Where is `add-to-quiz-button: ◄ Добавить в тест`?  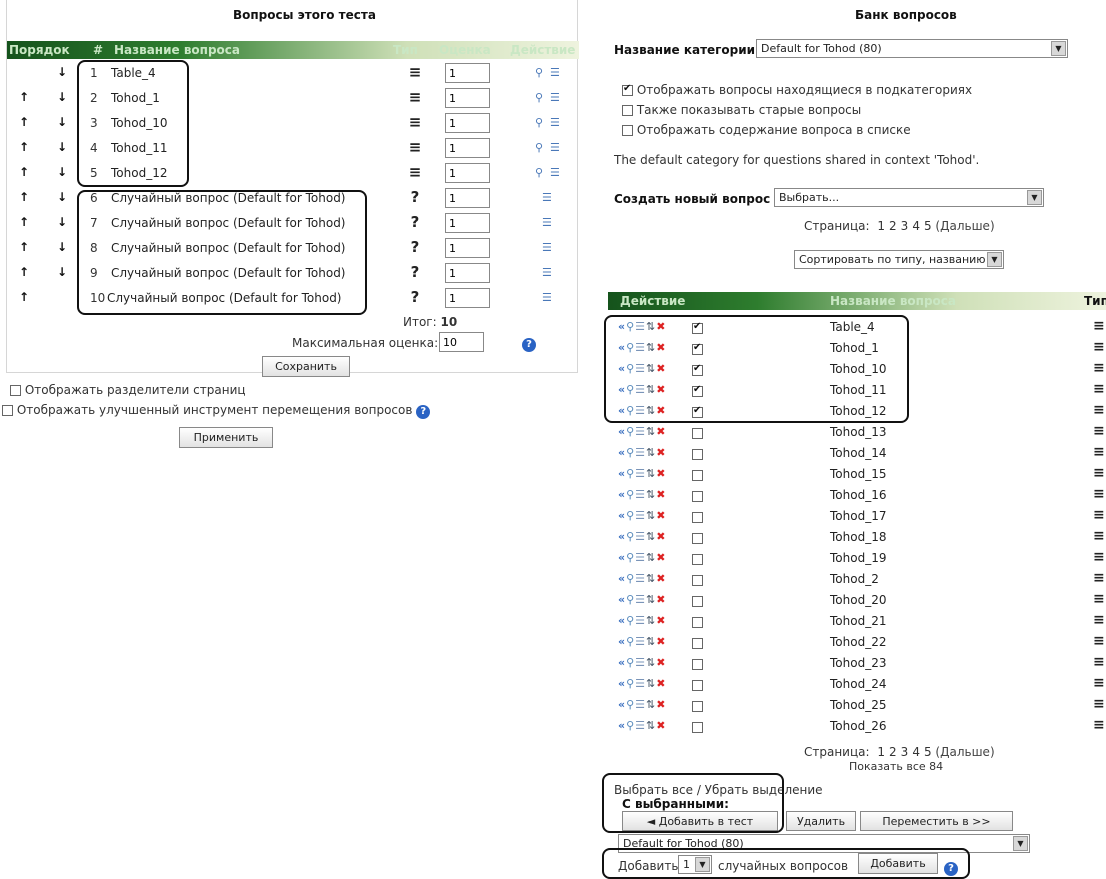
add-to-quiz-button: ◄ Добавить в тест is located at coordinates (700, 821).